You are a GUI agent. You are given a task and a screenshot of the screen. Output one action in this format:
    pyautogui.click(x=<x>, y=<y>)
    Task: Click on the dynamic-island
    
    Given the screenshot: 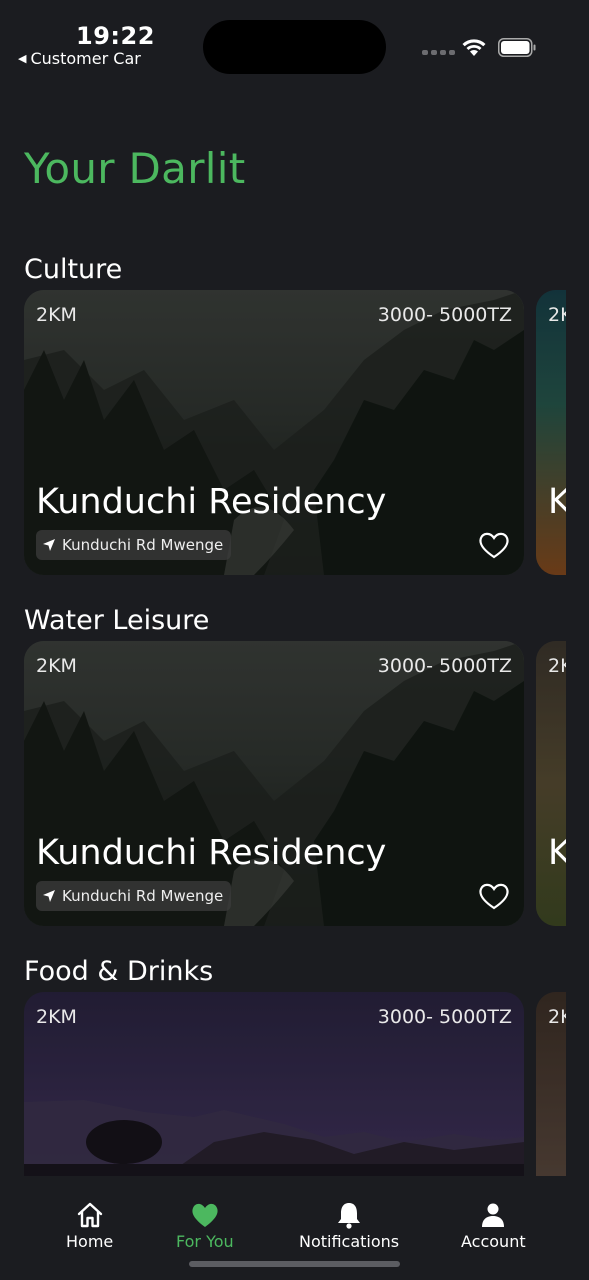 What is the action you would take?
    pyautogui.click(x=294, y=47)
    